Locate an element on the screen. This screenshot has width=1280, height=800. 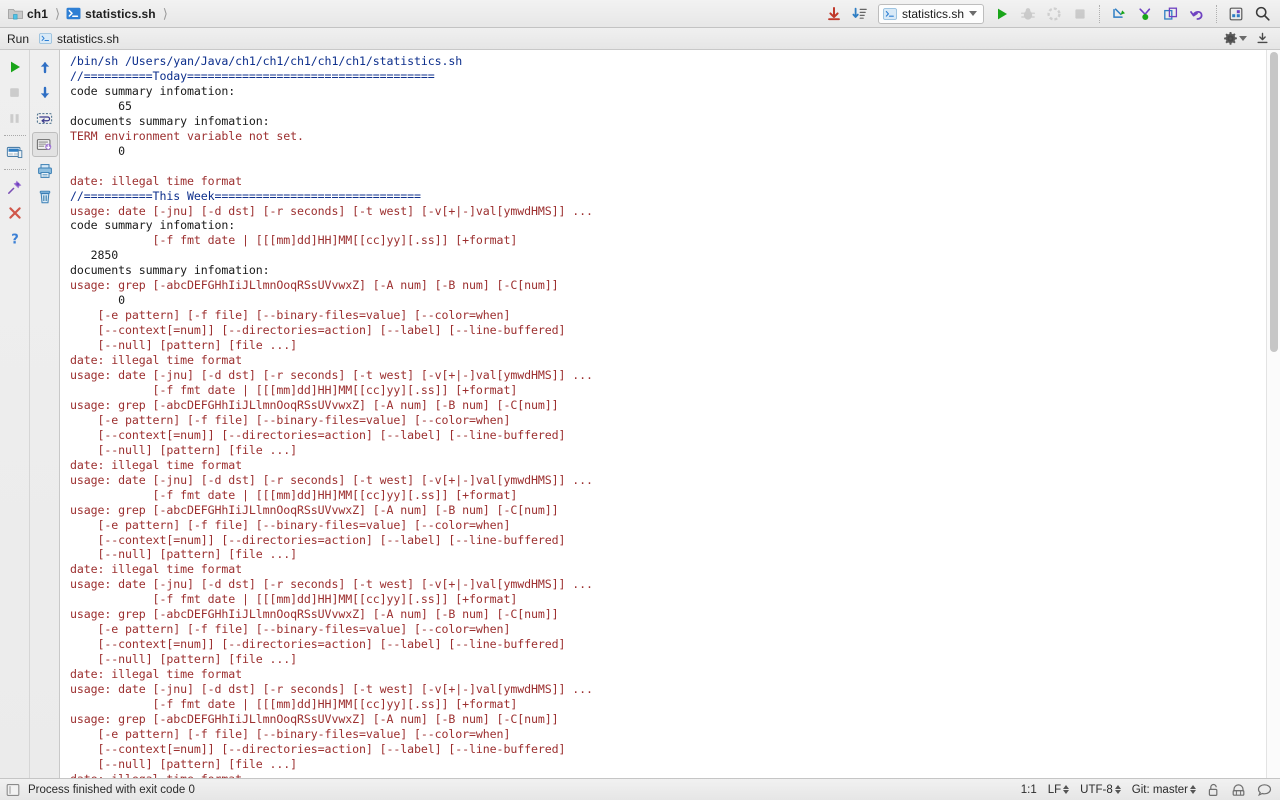
hide-panel-button is located at coordinates (1262, 39).